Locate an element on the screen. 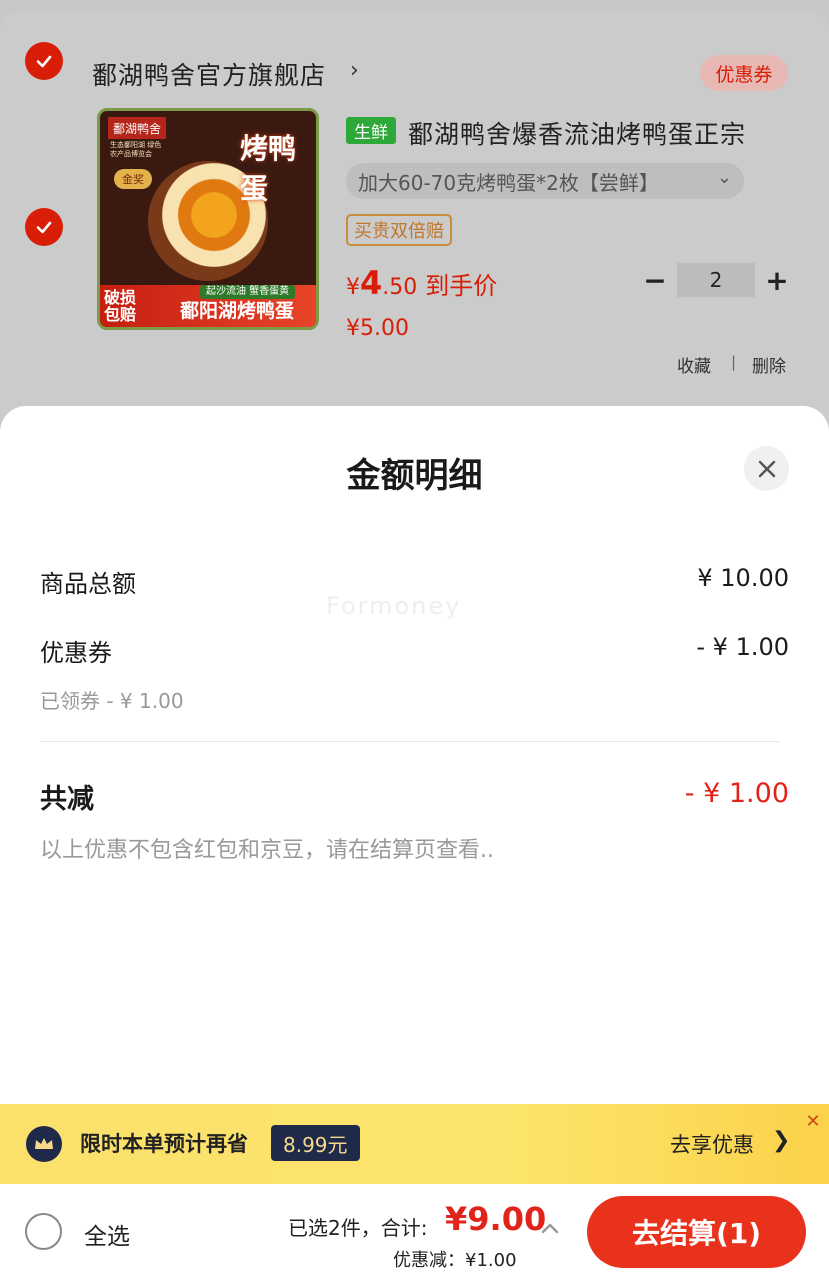  quantity-input: 2 is located at coordinates (716, 280).